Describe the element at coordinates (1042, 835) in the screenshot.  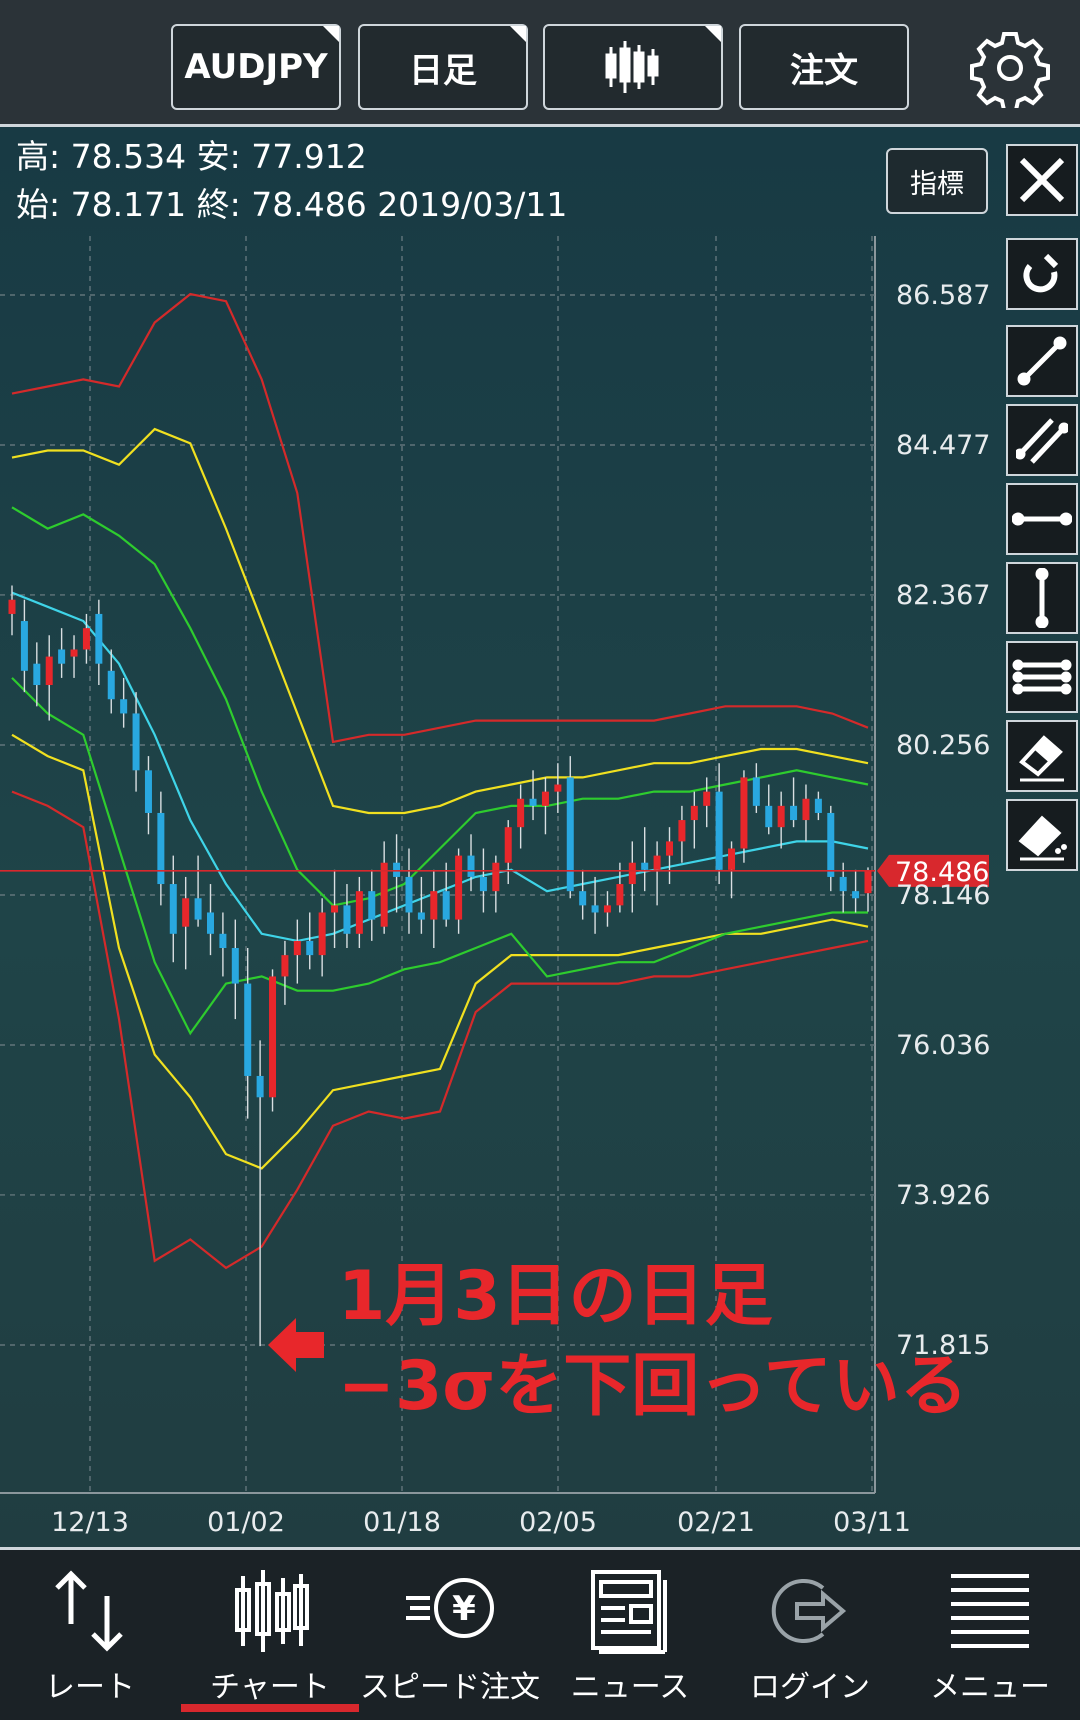
I see `clear-all-tool-button` at that location.